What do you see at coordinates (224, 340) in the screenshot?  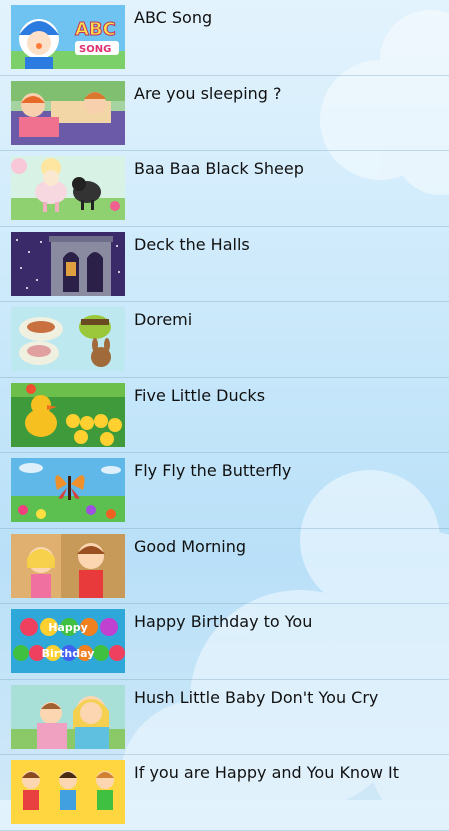 I see `list-item: Doremi` at bounding box center [224, 340].